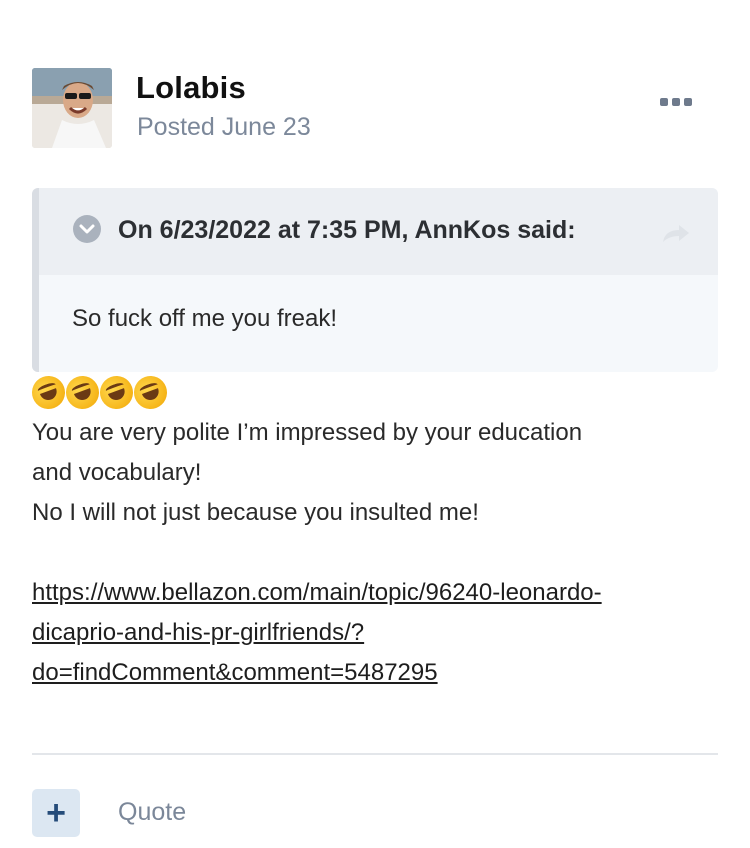 The width and height of the screenshot is (750, 848). I want to click on plus-reaction-button: +, so click(56, 813).